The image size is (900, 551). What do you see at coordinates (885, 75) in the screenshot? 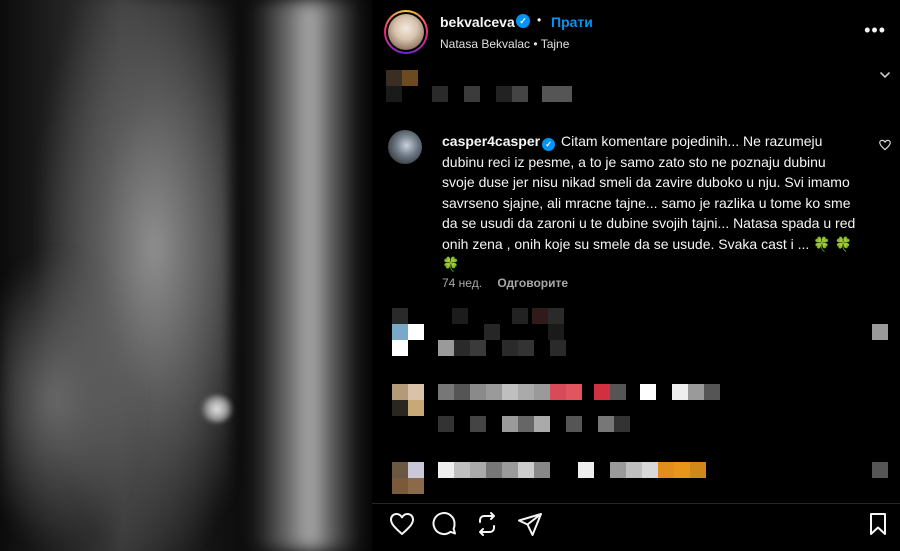
I see `chevron-down-icon` at bounding box center [885, 75].